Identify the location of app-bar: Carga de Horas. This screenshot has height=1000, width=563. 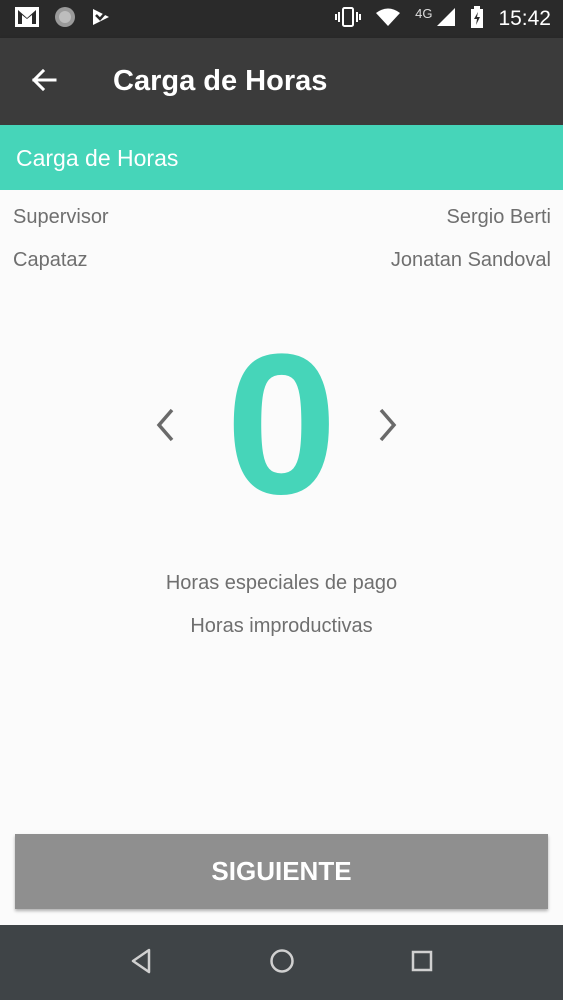
(281, 81).